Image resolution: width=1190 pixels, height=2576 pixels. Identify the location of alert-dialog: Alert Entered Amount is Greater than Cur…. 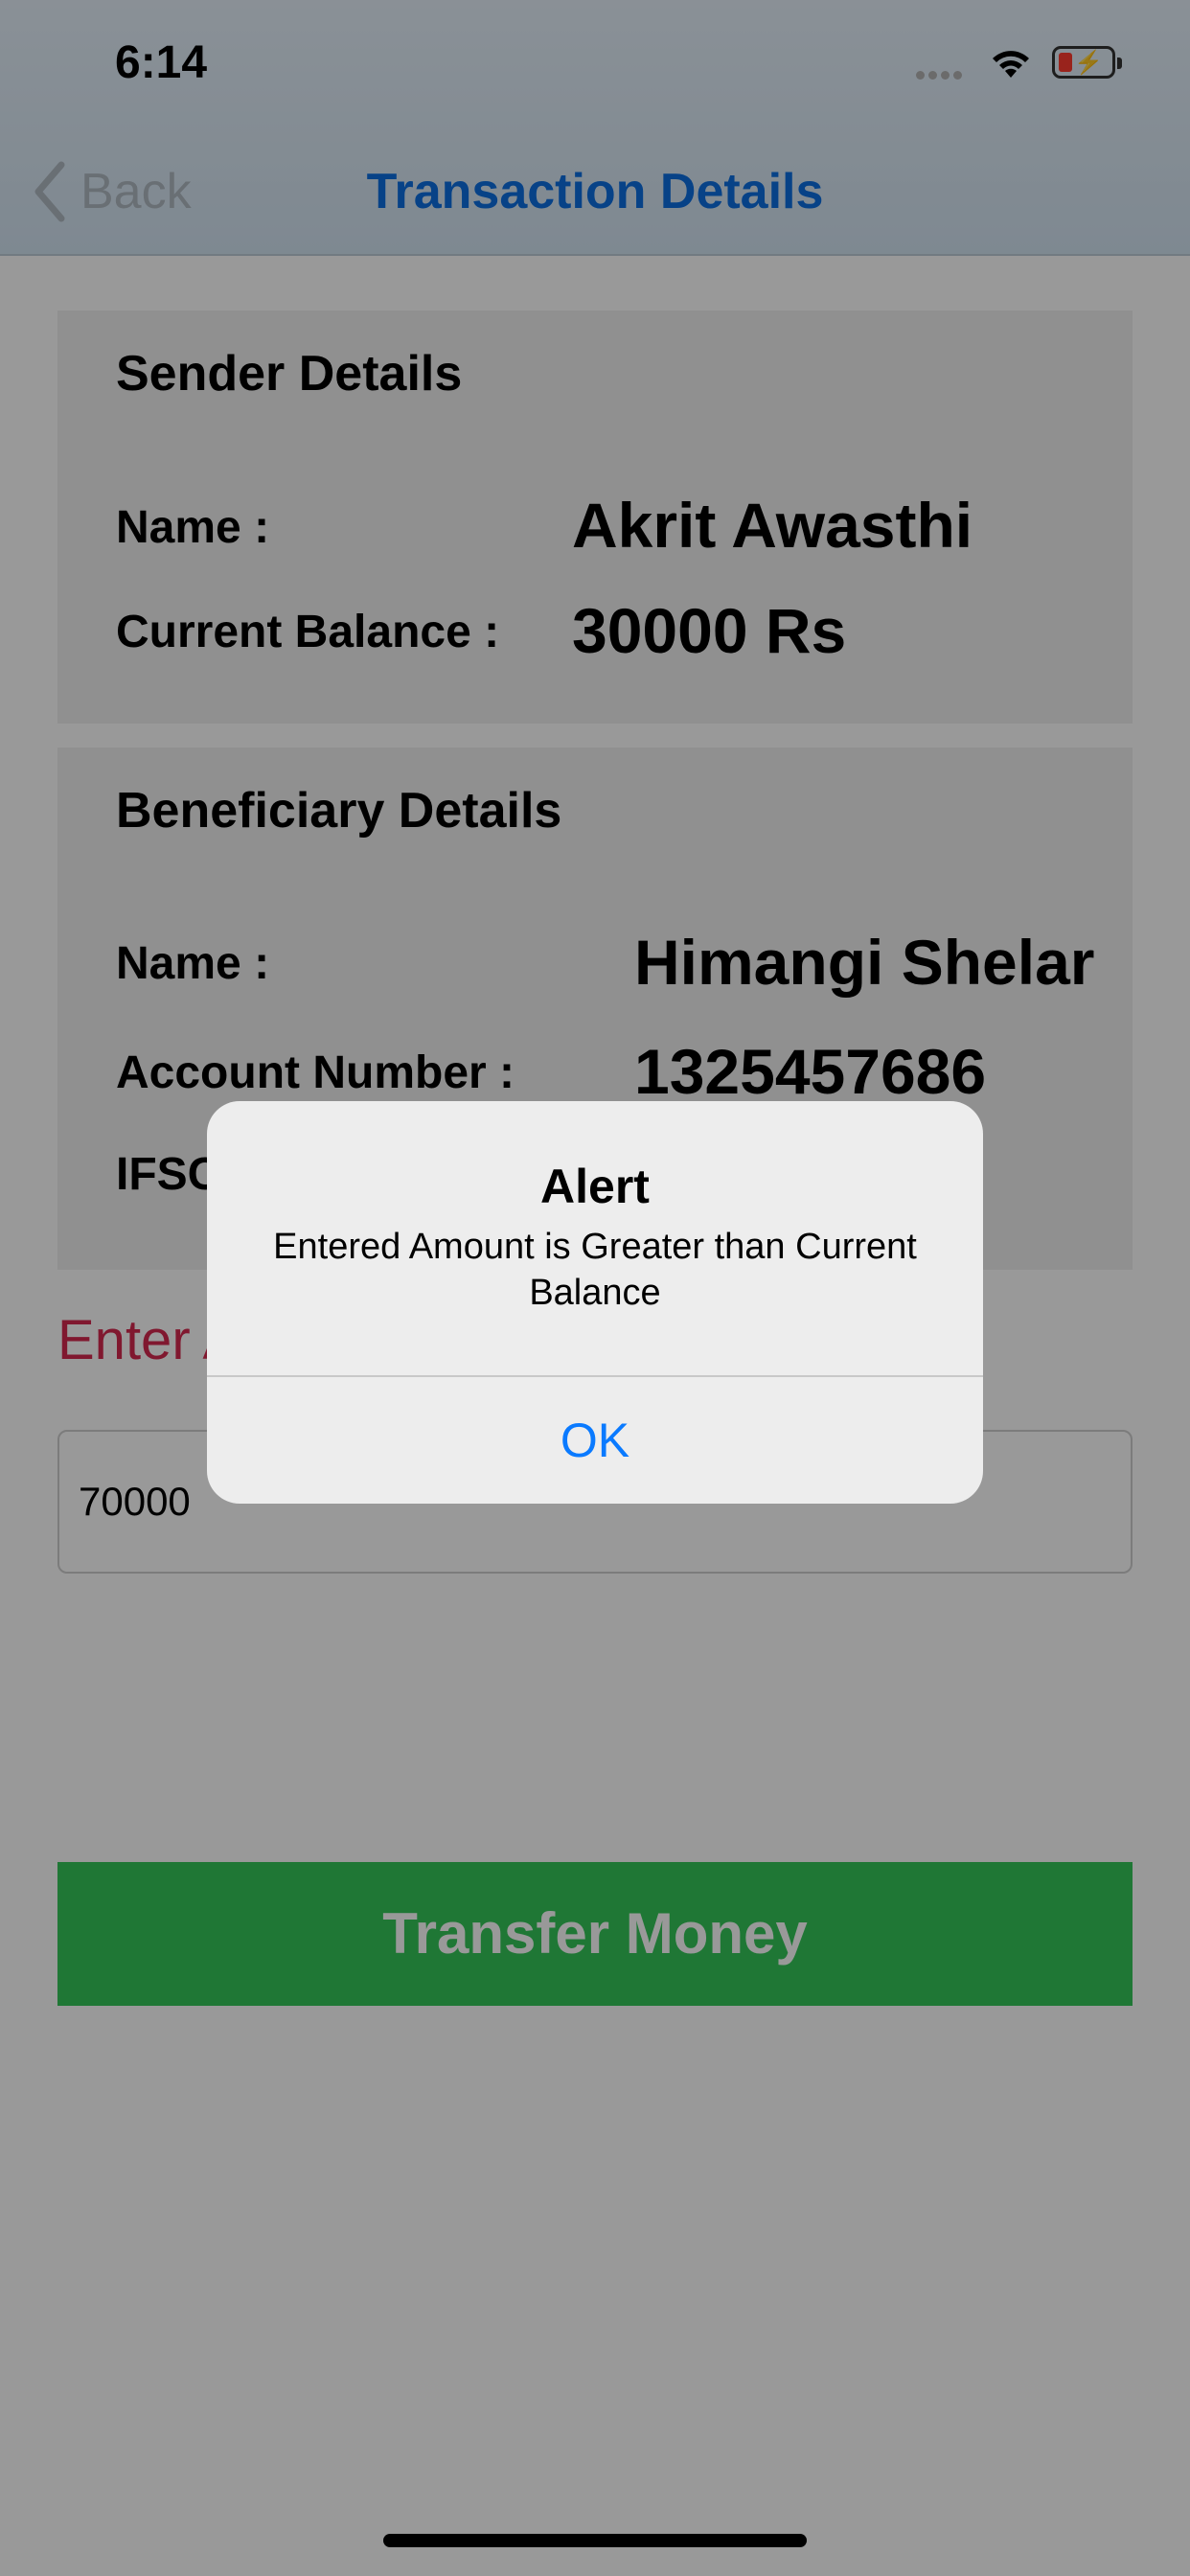
(595, 1302).